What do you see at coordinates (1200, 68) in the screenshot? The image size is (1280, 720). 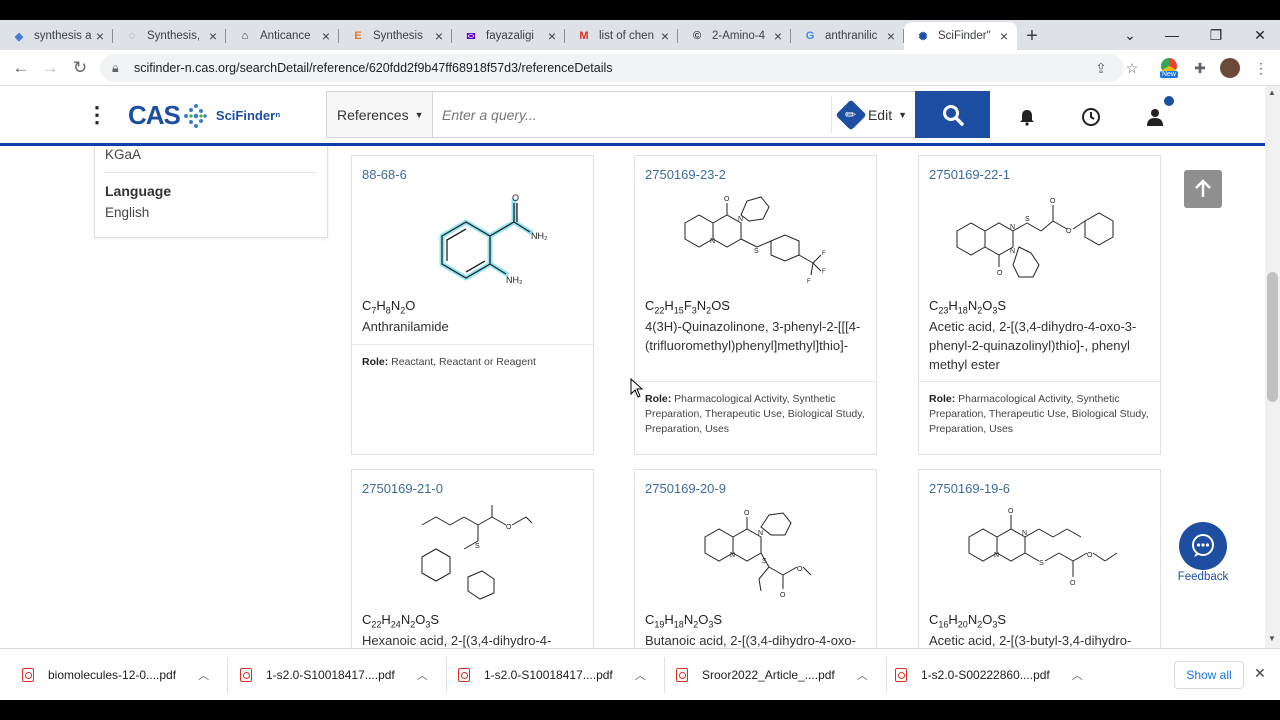 I see `extensions-puzzle-icon: ✚` at bounding box center [1200, 68].